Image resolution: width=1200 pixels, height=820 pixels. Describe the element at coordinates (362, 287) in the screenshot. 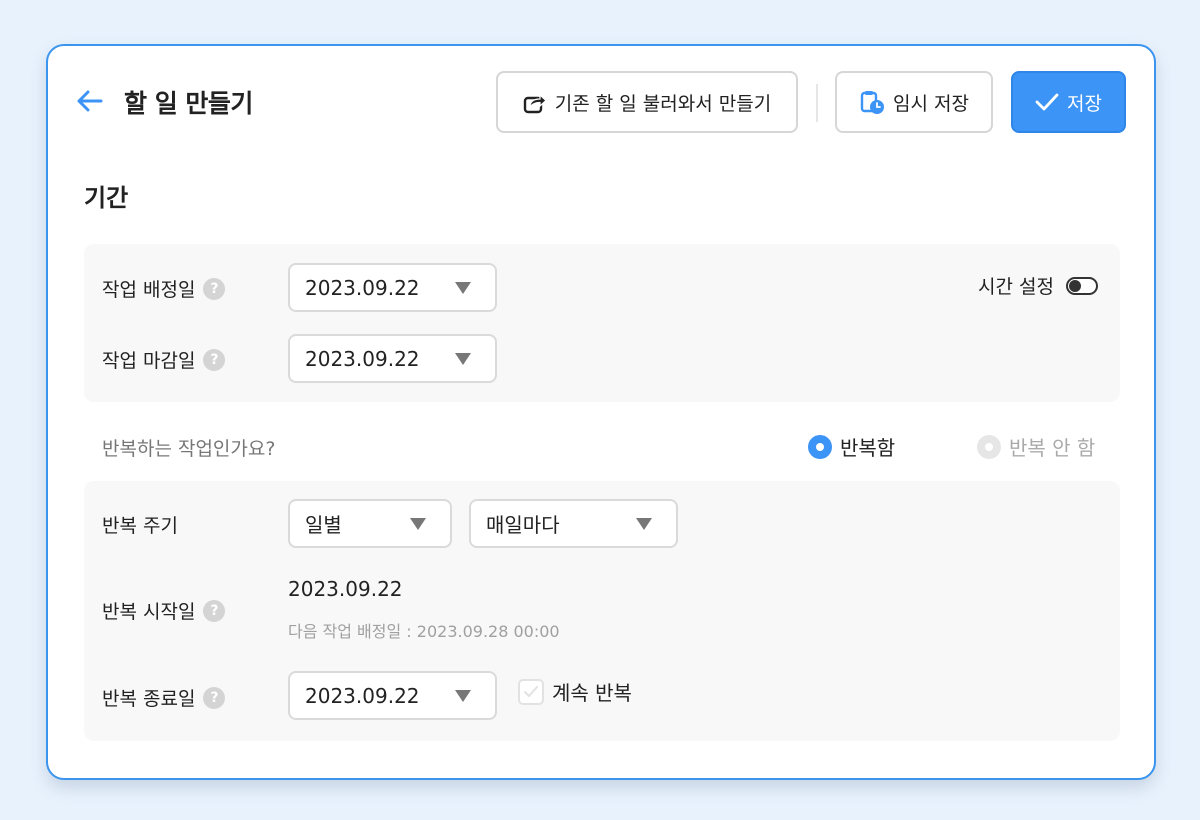

I see `assign-date-value: 2023.09.22` at that location.